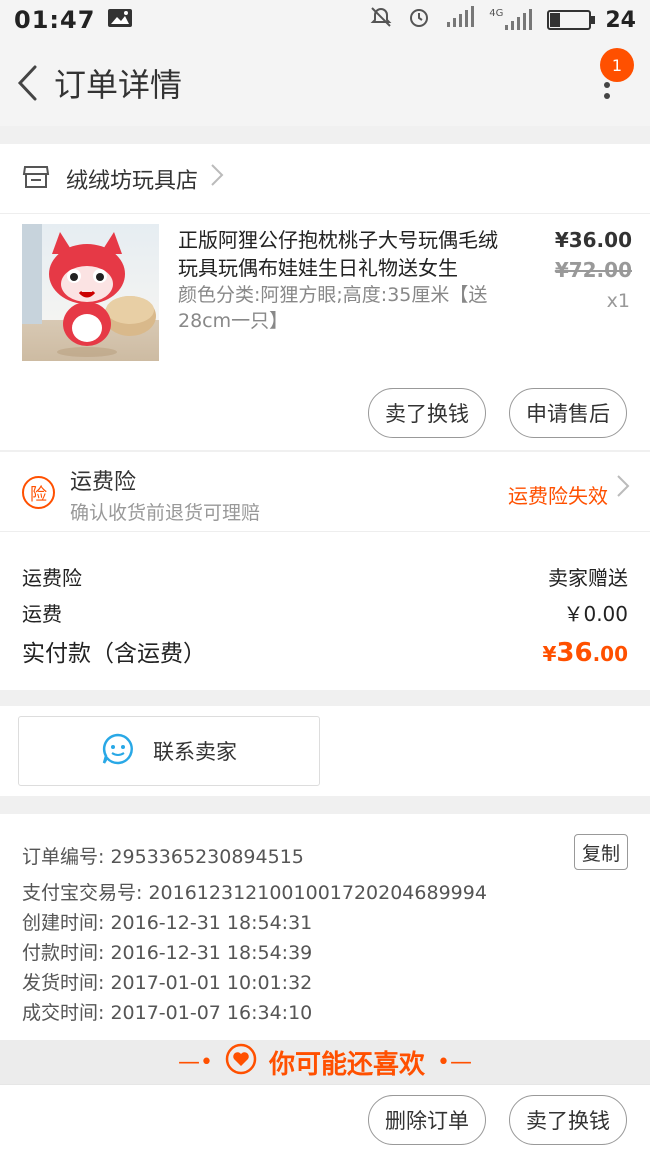  What do you see at coordinates (588, 578) in the screenshot?
I see `fee-value: 卖家赠送` at bounding box center [588, 578].